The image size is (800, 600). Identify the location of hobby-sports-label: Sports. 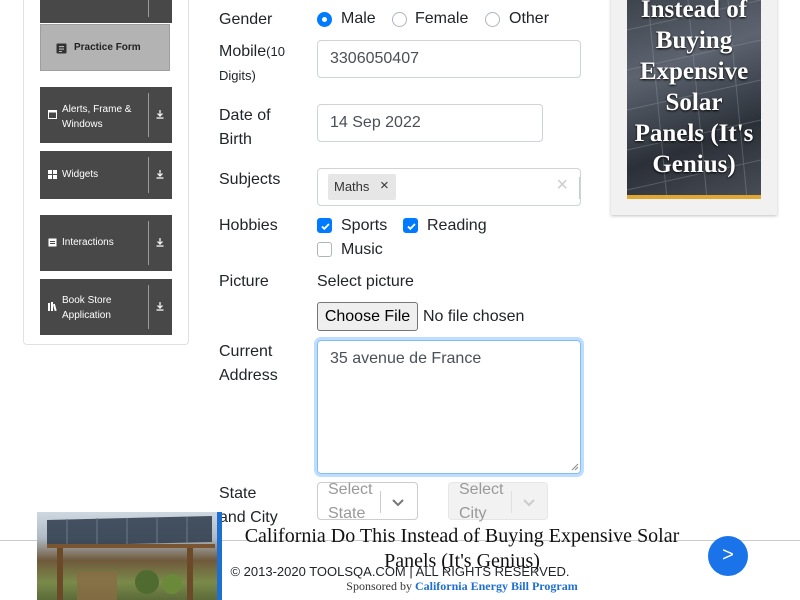
(364, 226).